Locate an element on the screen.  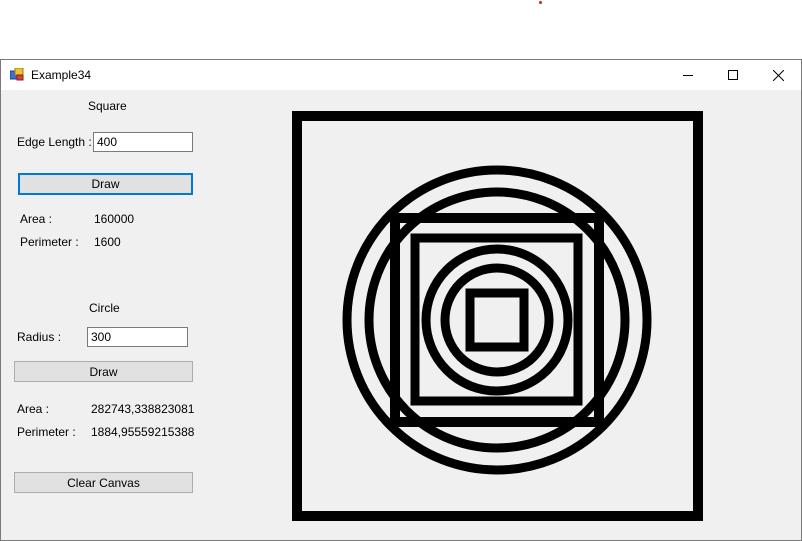
inner-square-shape is located at coordinates (496, 319).